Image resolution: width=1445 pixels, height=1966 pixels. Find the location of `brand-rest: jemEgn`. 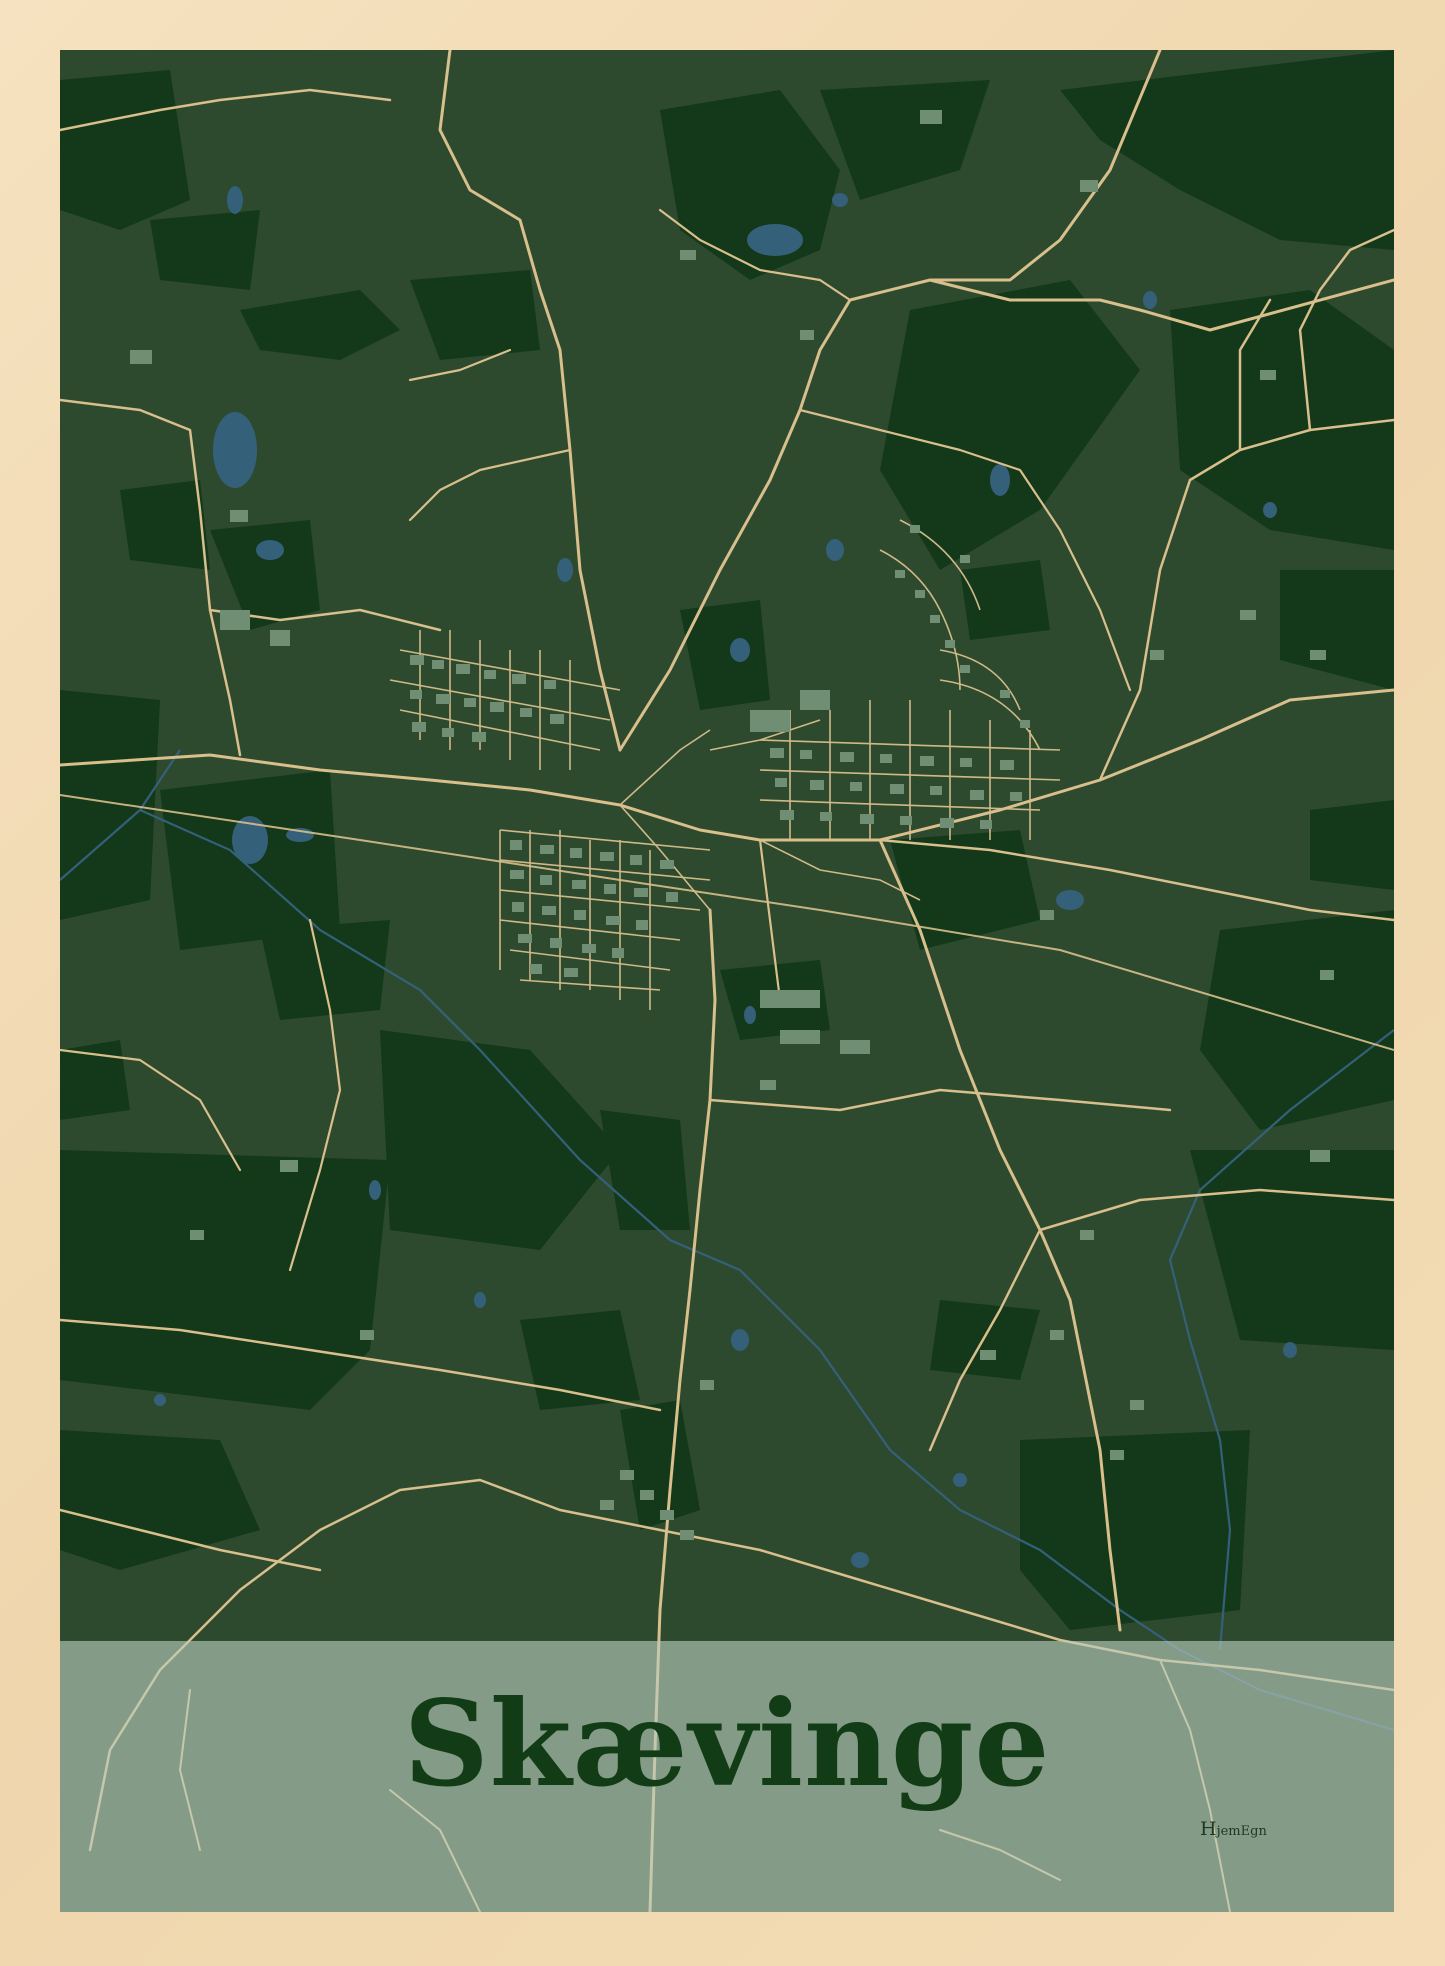

brand-rest: jemEgn is located at coordinates (1241, 1831).